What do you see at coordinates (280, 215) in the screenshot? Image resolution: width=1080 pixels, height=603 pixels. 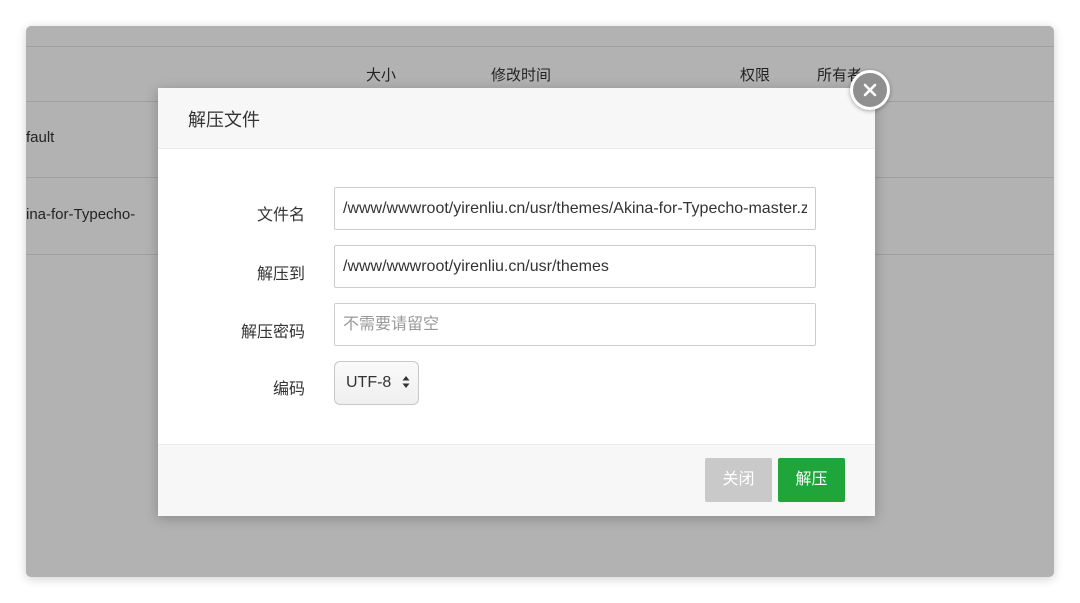 I see `filename-label: 文件名` at bounding box center [280, 215].